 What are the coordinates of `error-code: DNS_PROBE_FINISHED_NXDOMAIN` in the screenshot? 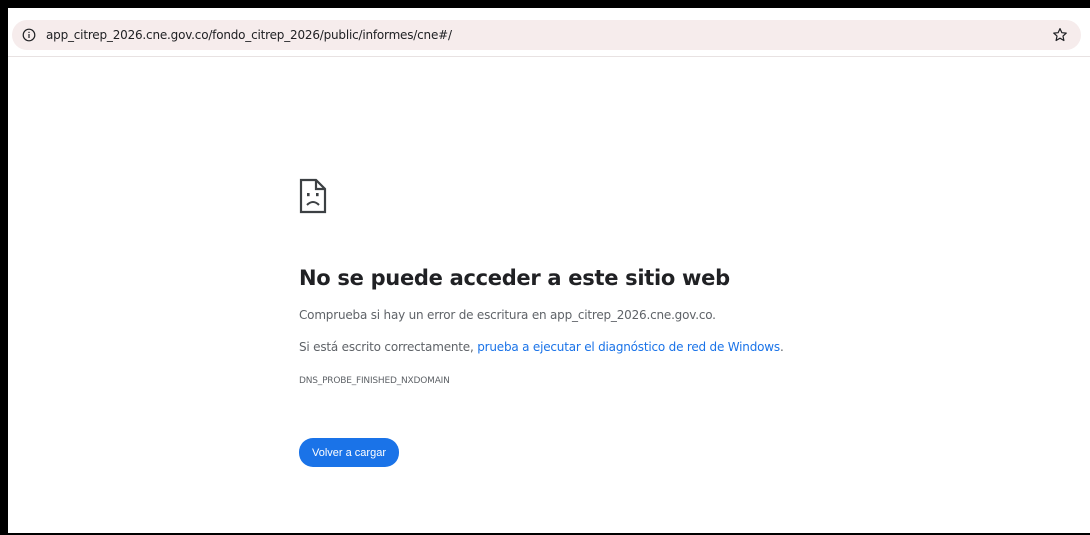 It's located at (374, 381).